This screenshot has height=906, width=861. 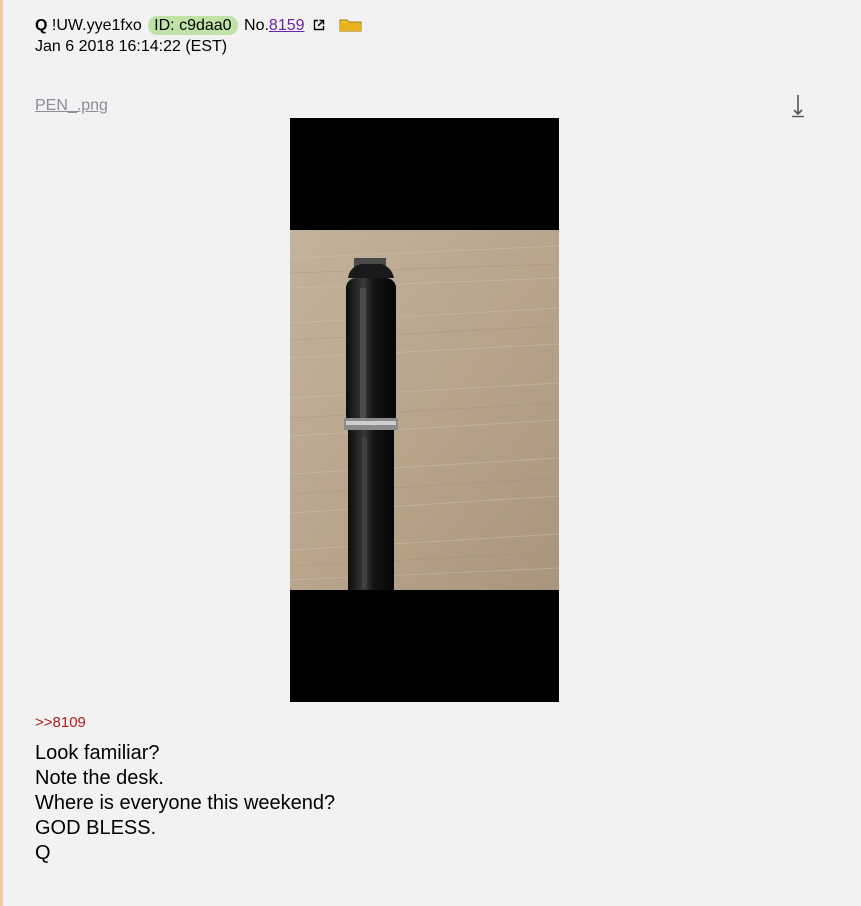 I want to click on download-arrow-icon, so click(x=798, y=105).